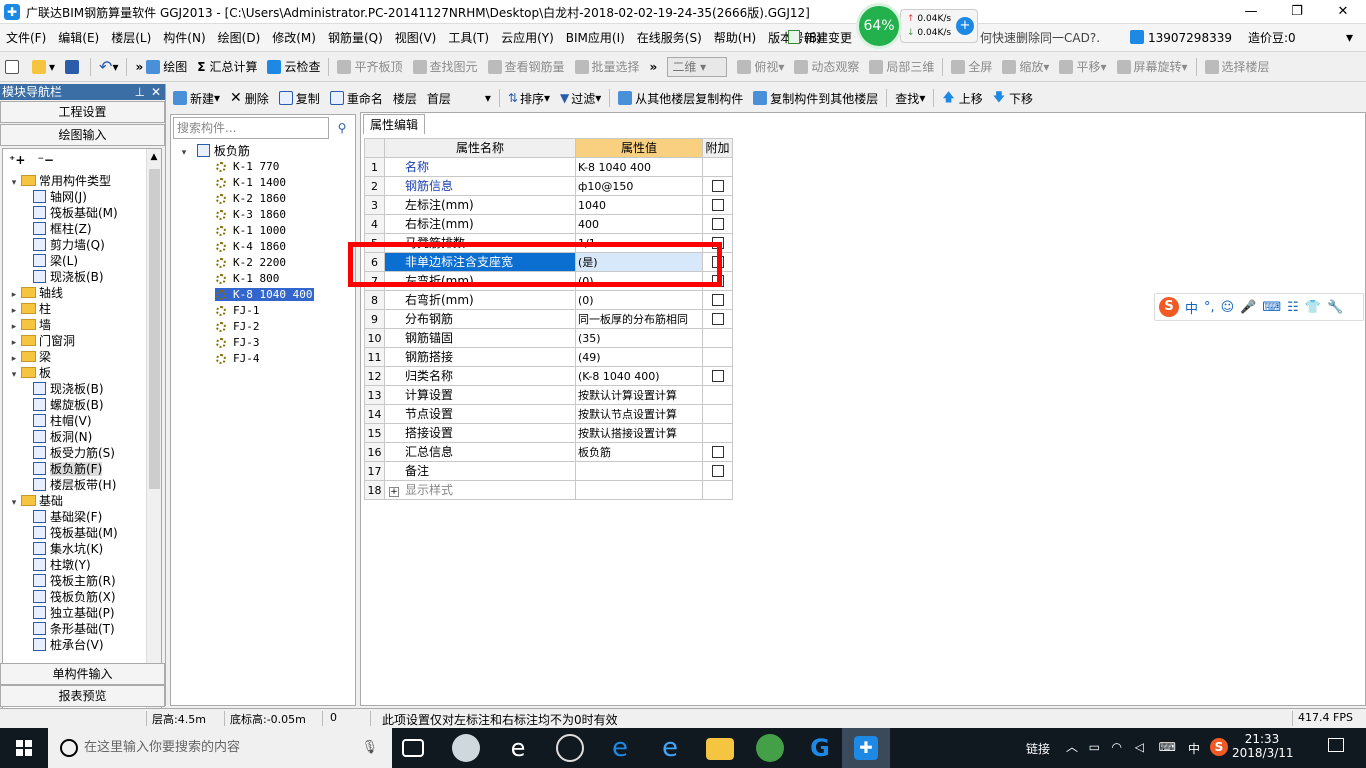 Image resolution: width=1366 pixels, height=768 pixels. Describe the element at coordinates (548, 205) in the screenshot. I see `property-row: 3 左标注(mm) 1040` at that location.